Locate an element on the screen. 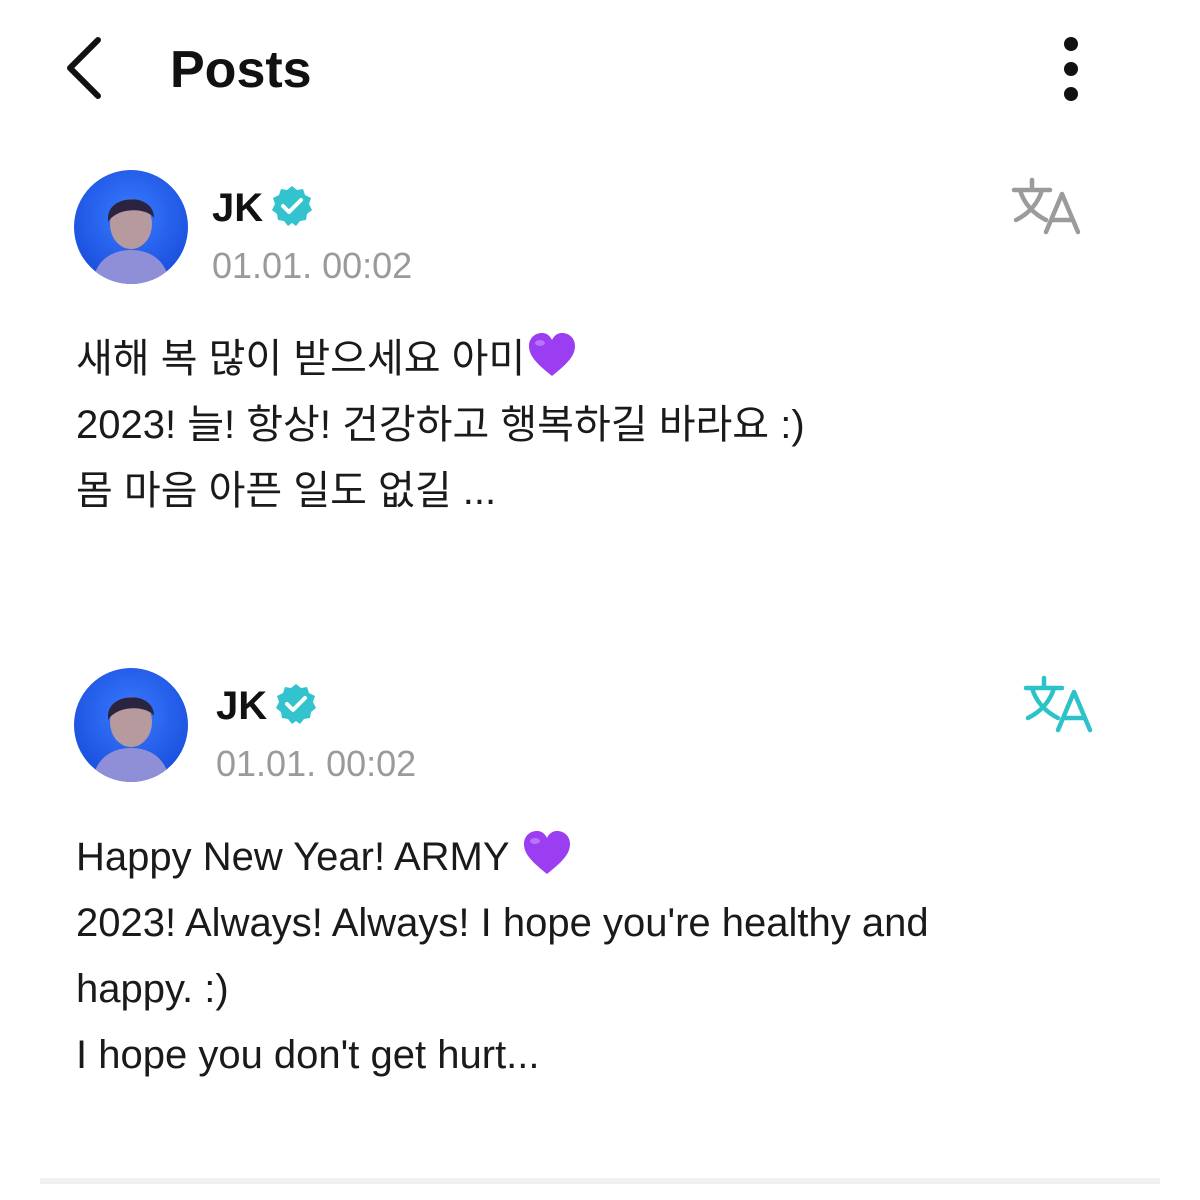 The image size is (1200, 1200). post-line: 2023! 늘! 항상! 건강하고 행복하길 바라요 :) is located at coordinates (440, 425).